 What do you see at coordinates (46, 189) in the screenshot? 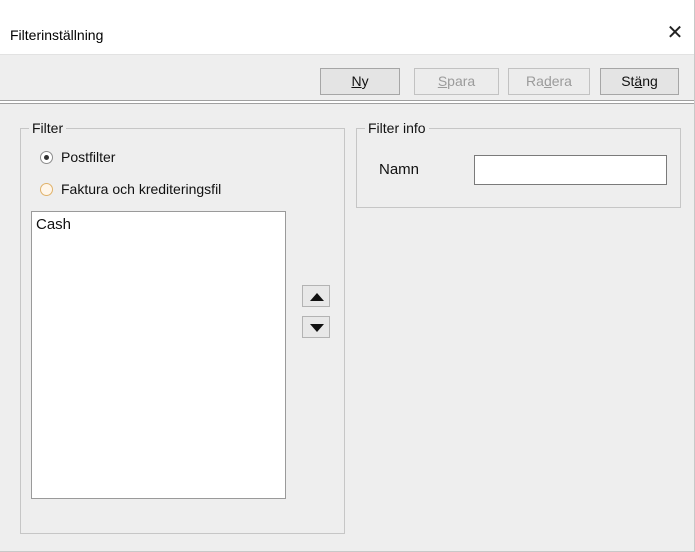
I see `radio-unchecked-icon` at bounding box center [46, 189].